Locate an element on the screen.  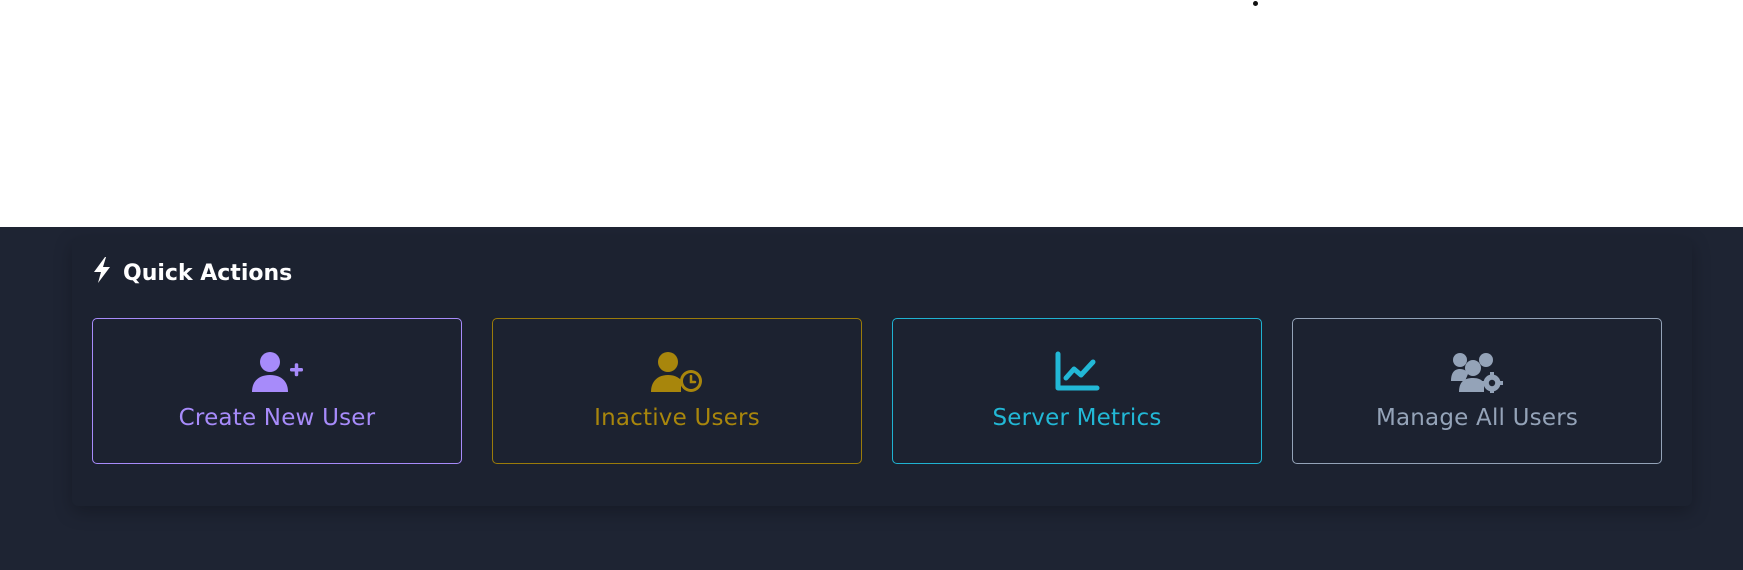
server-metrics-button: Server Metrics is located at coordinates (1077, 391).